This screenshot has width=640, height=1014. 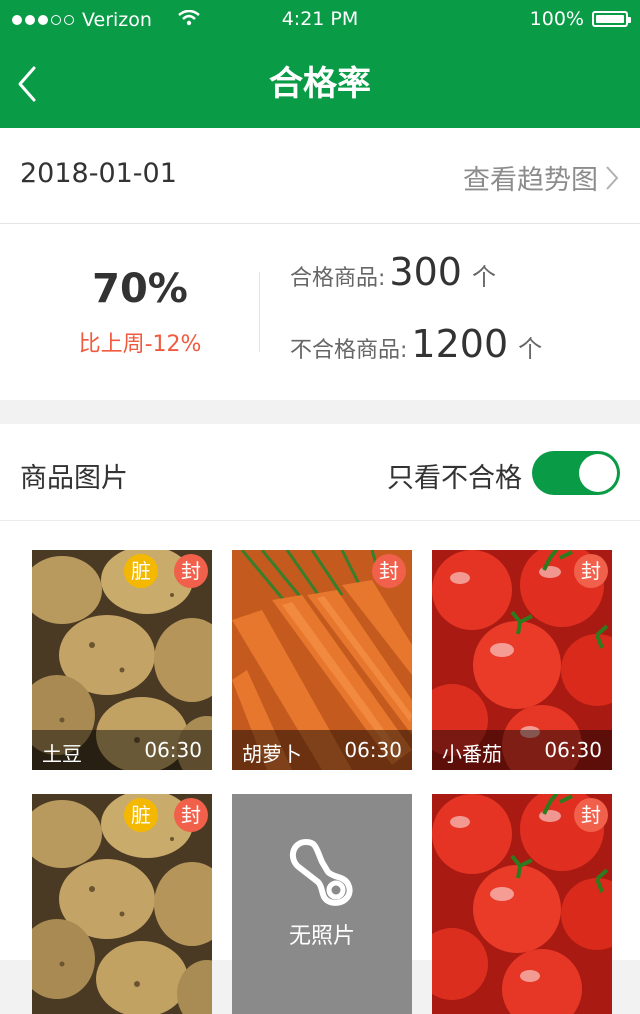 What do you see at coordinates (259, 312) in the screenshot?
I see `divider` at bounding box center [259, 312].